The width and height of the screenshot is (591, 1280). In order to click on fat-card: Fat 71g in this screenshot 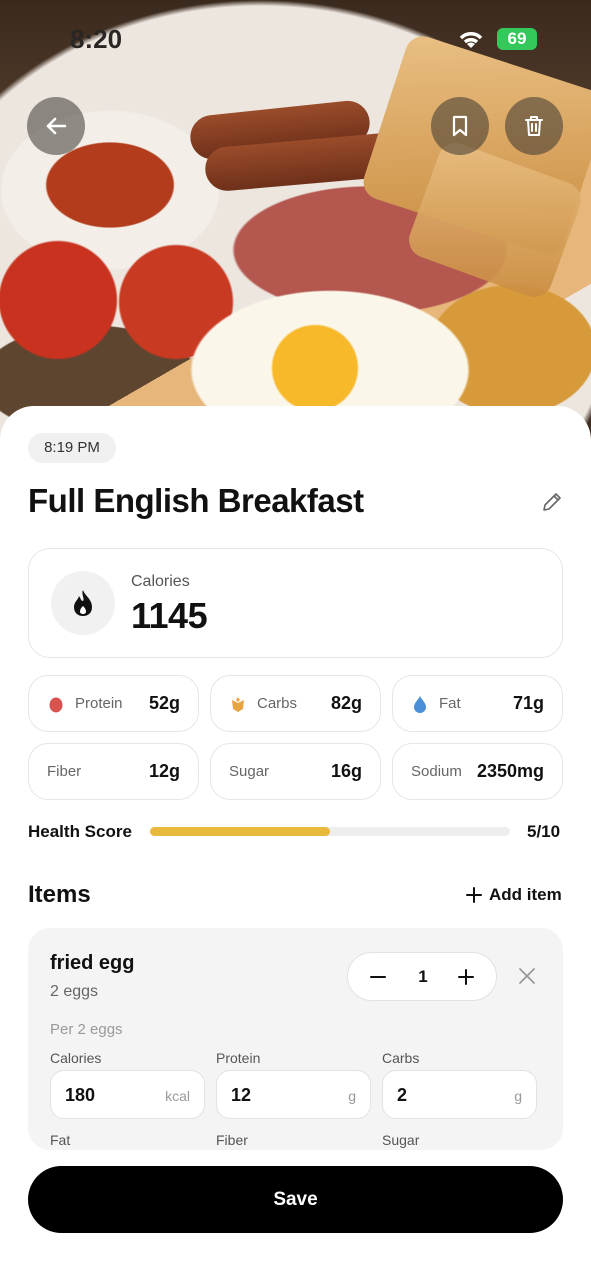, I will do `click(477, 703)`.